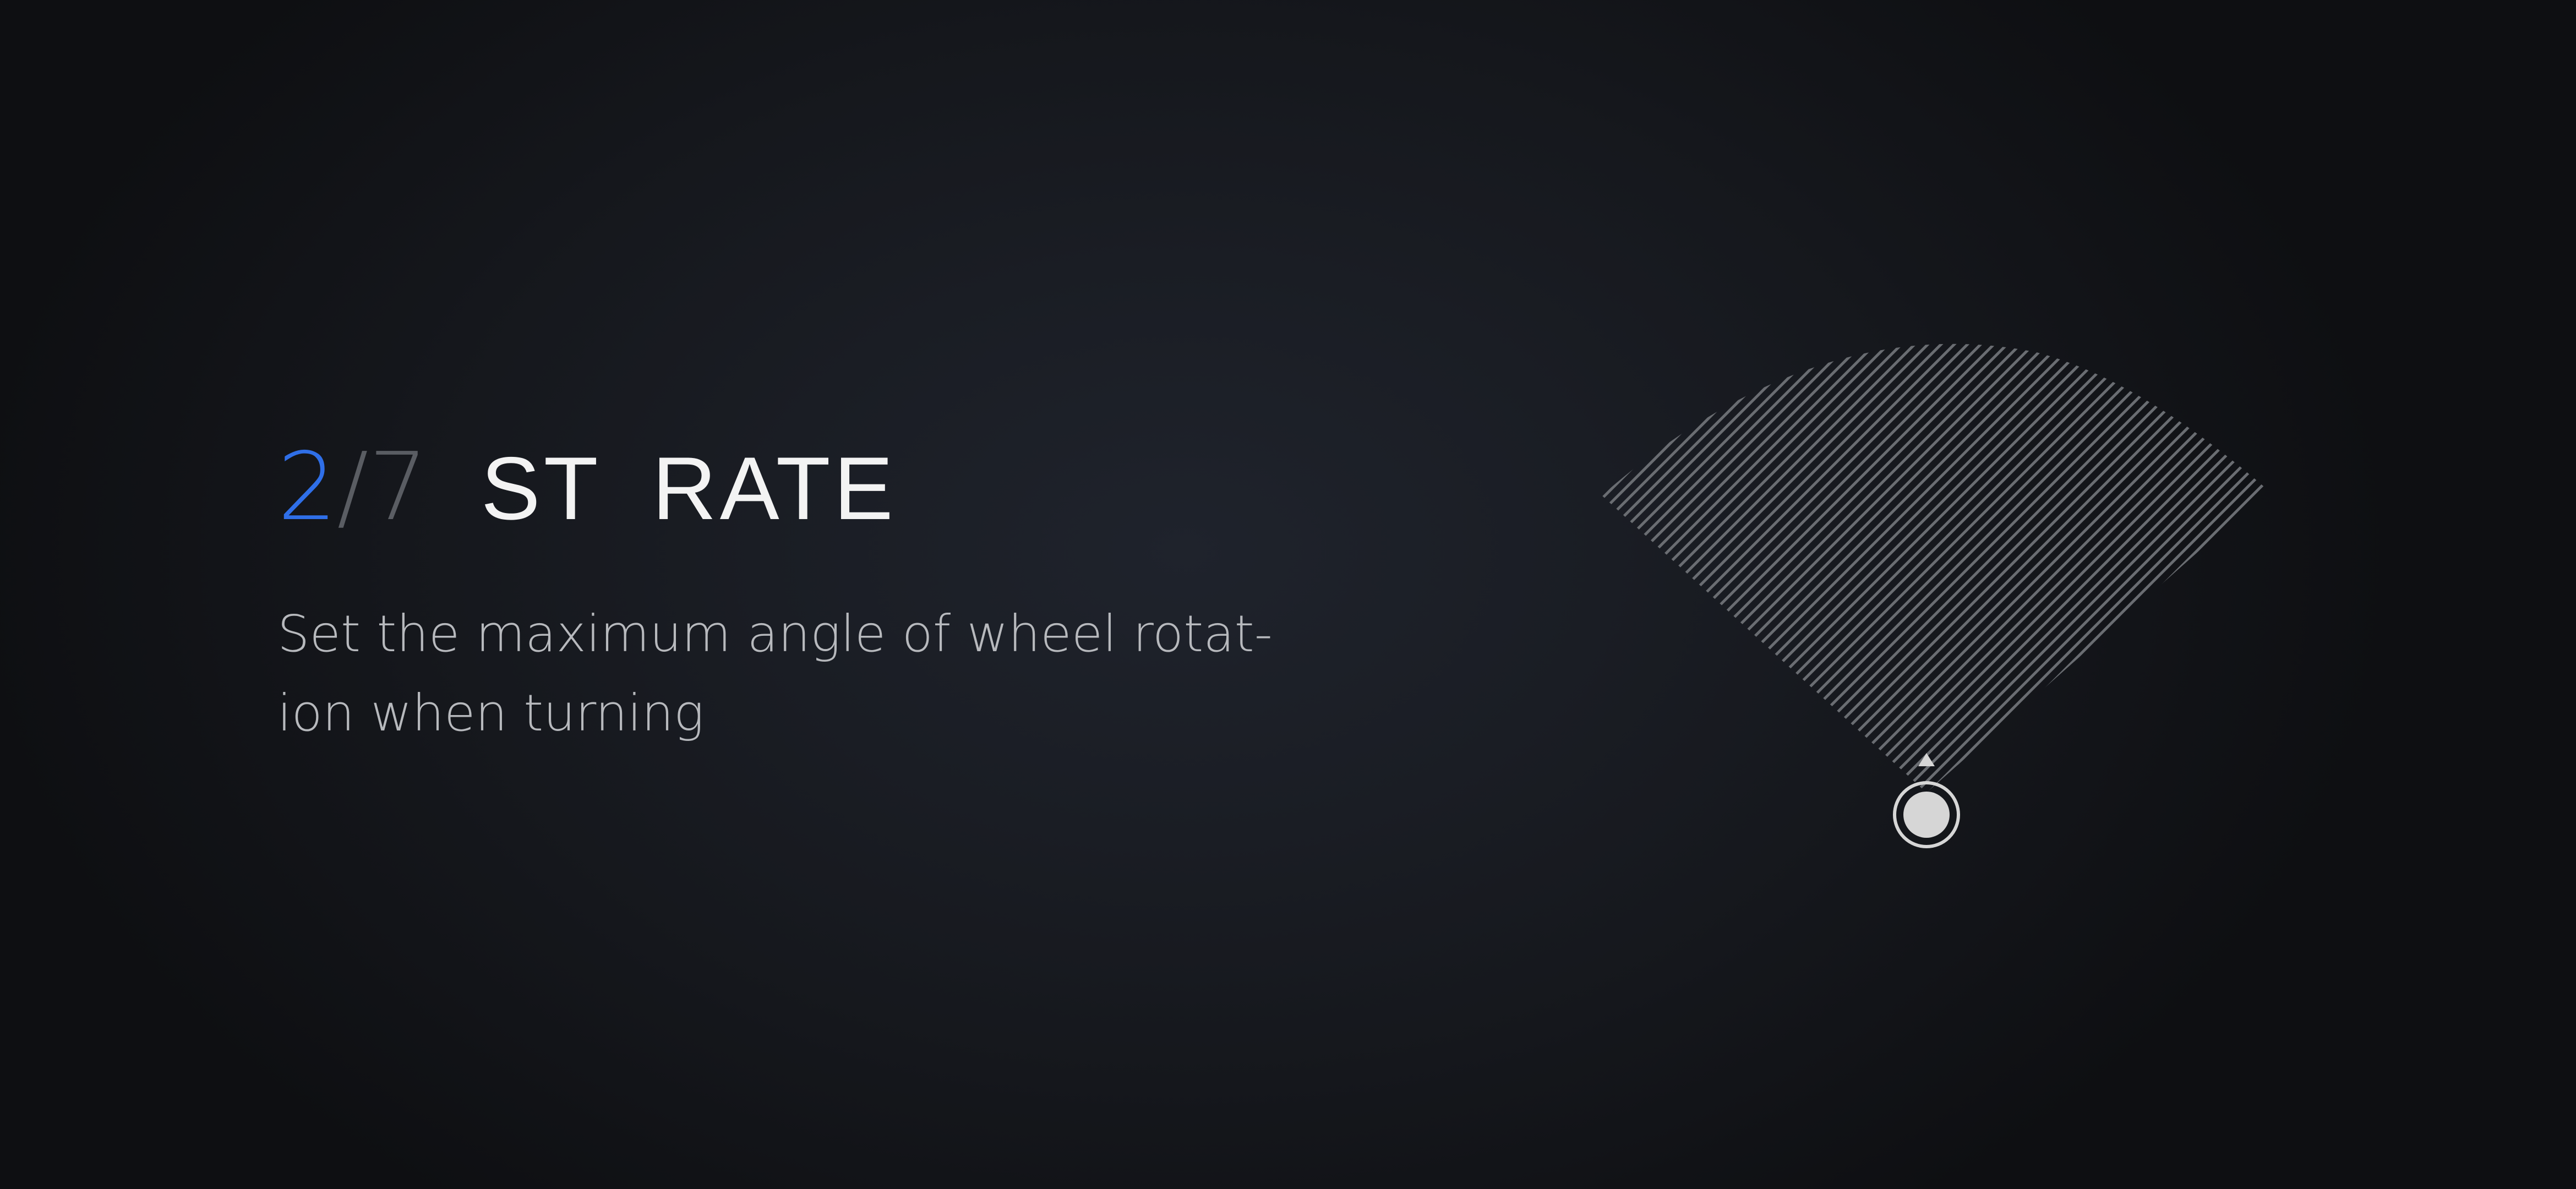 The width and height of the screenshot is (2576, 1189). Describe the element at coordinates (491, 713) in the screenshot. I see `description-line-2: ion when turning` at that location.